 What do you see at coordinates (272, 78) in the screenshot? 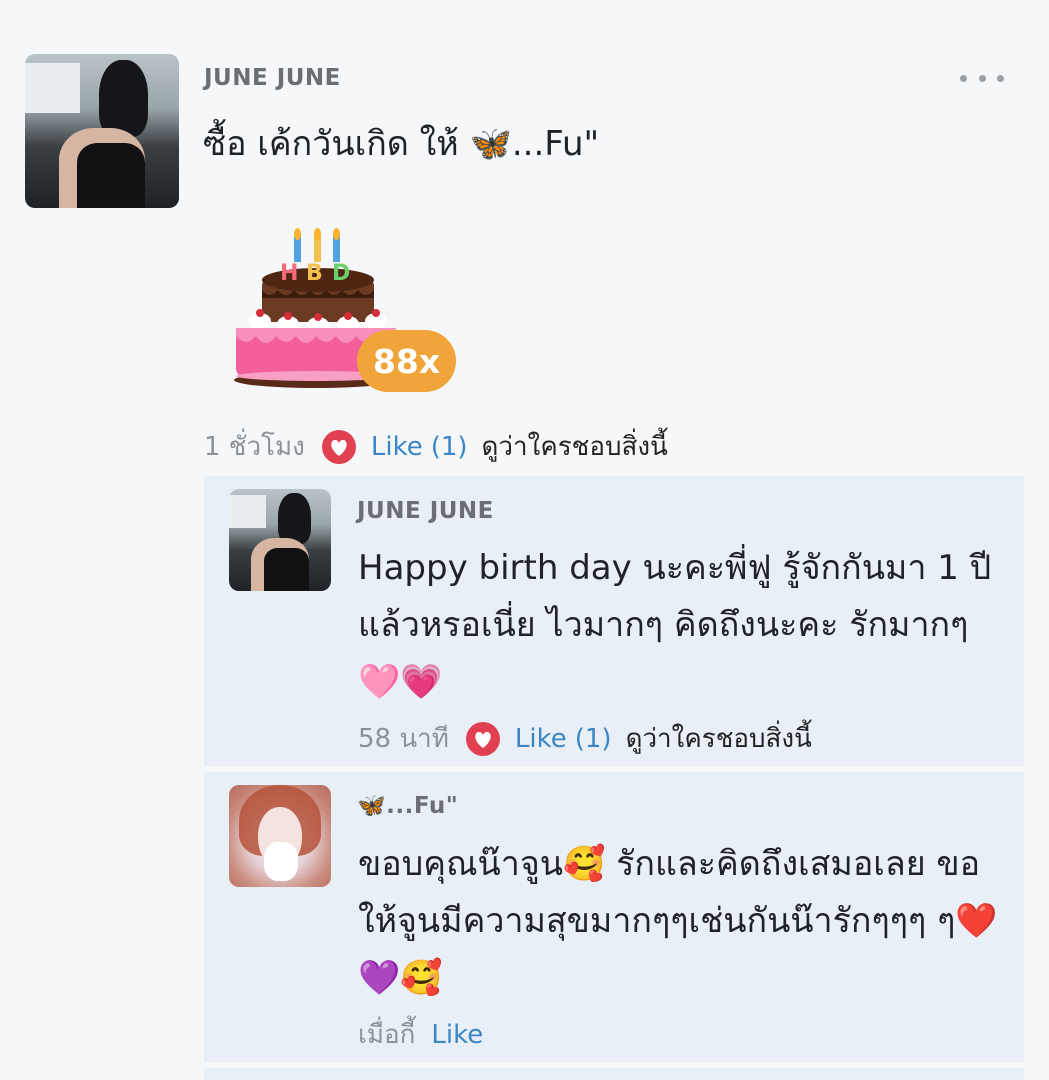
I see `post-author-name: JUNE JUNE` at bounding box center [272, 78].